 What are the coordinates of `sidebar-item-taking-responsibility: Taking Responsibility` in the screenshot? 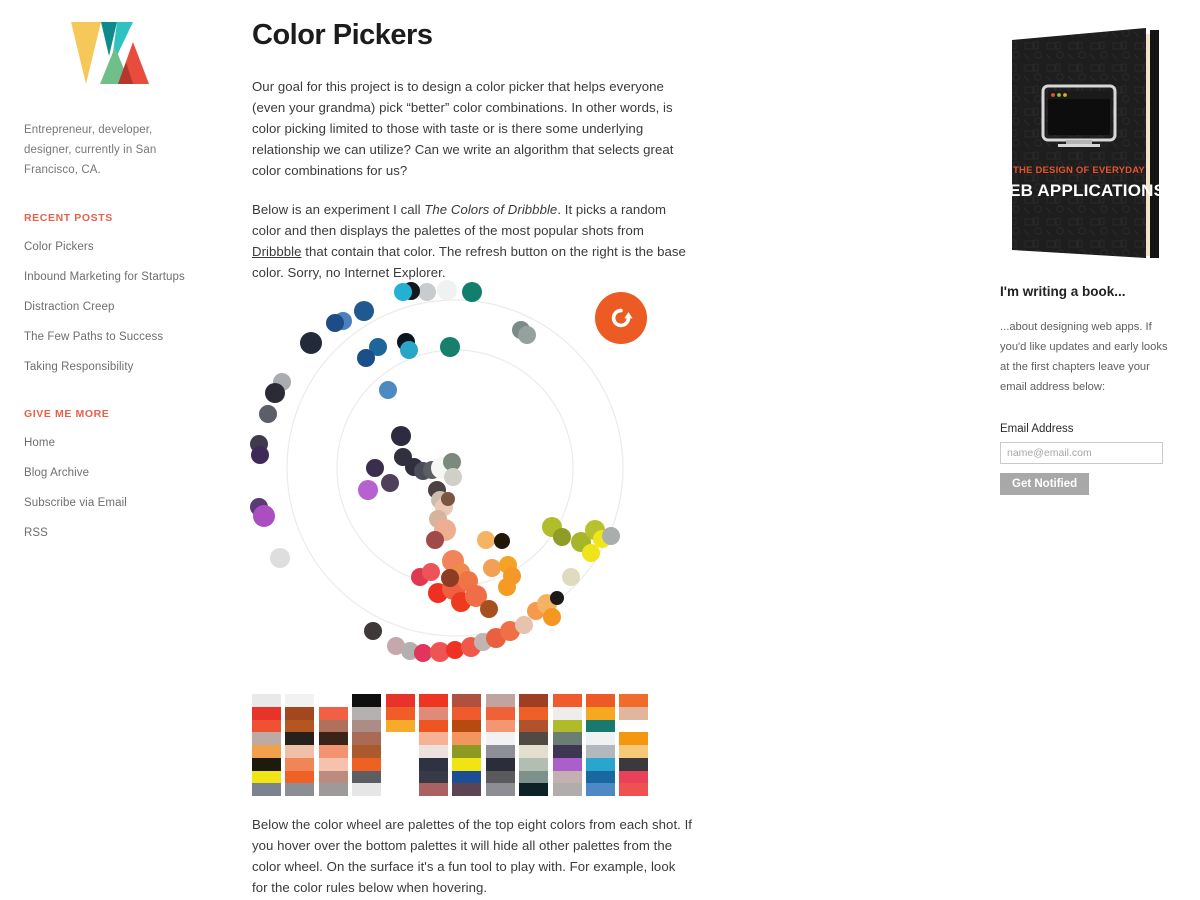 It's located at (110, 367).